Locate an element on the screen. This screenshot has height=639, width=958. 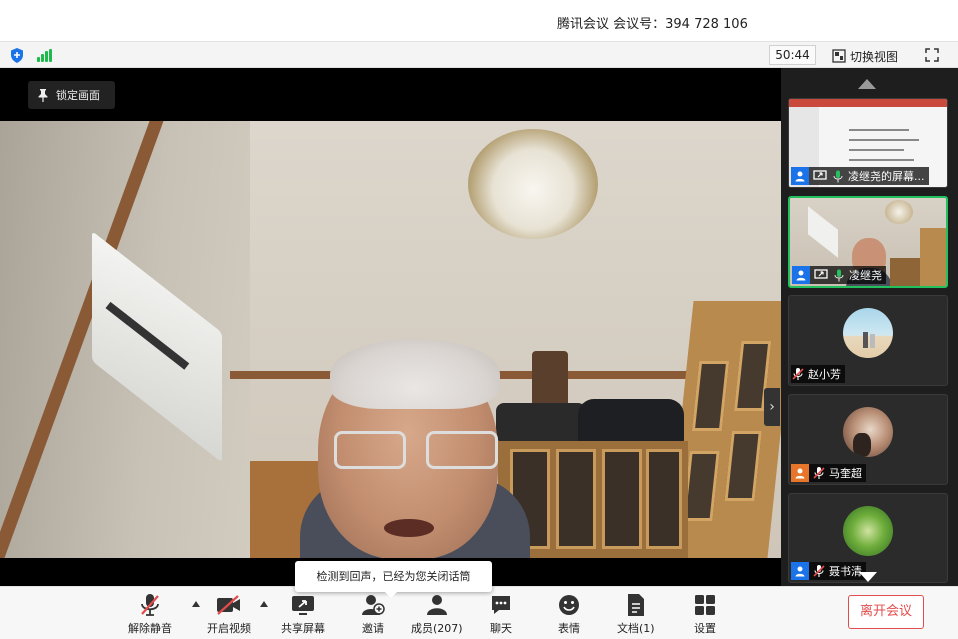
participant-tile: 聂书清 is located at coordinates (868, 538).